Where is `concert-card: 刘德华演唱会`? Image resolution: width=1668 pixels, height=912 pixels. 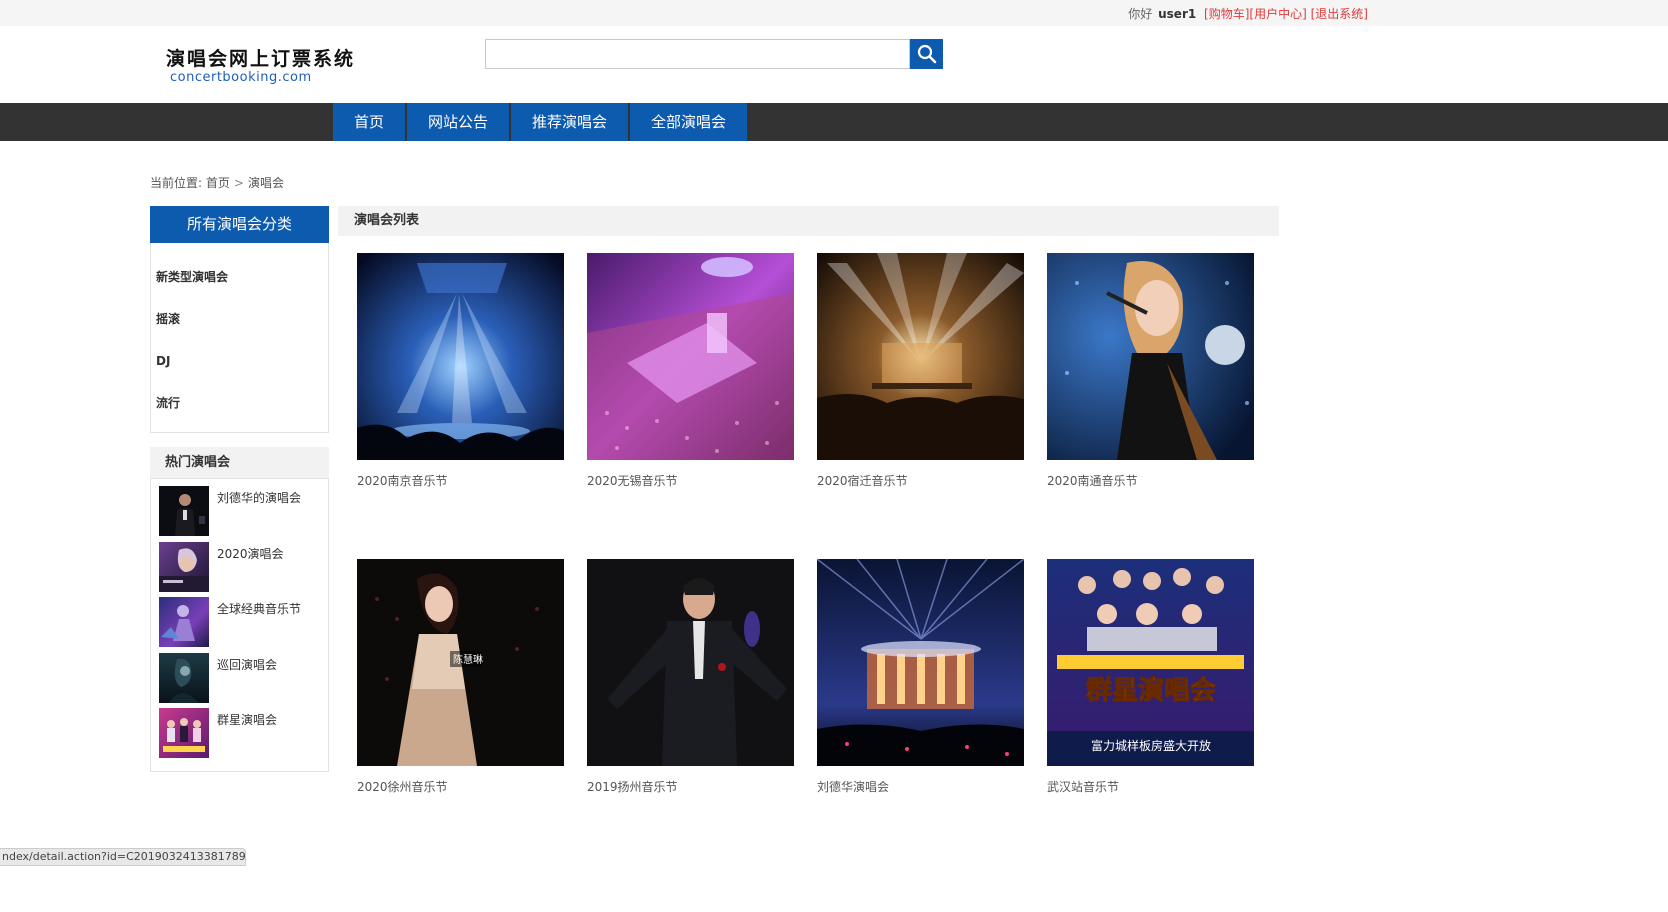 concert-card: 刘德华演唱会 is located at coordinates (921, 677).